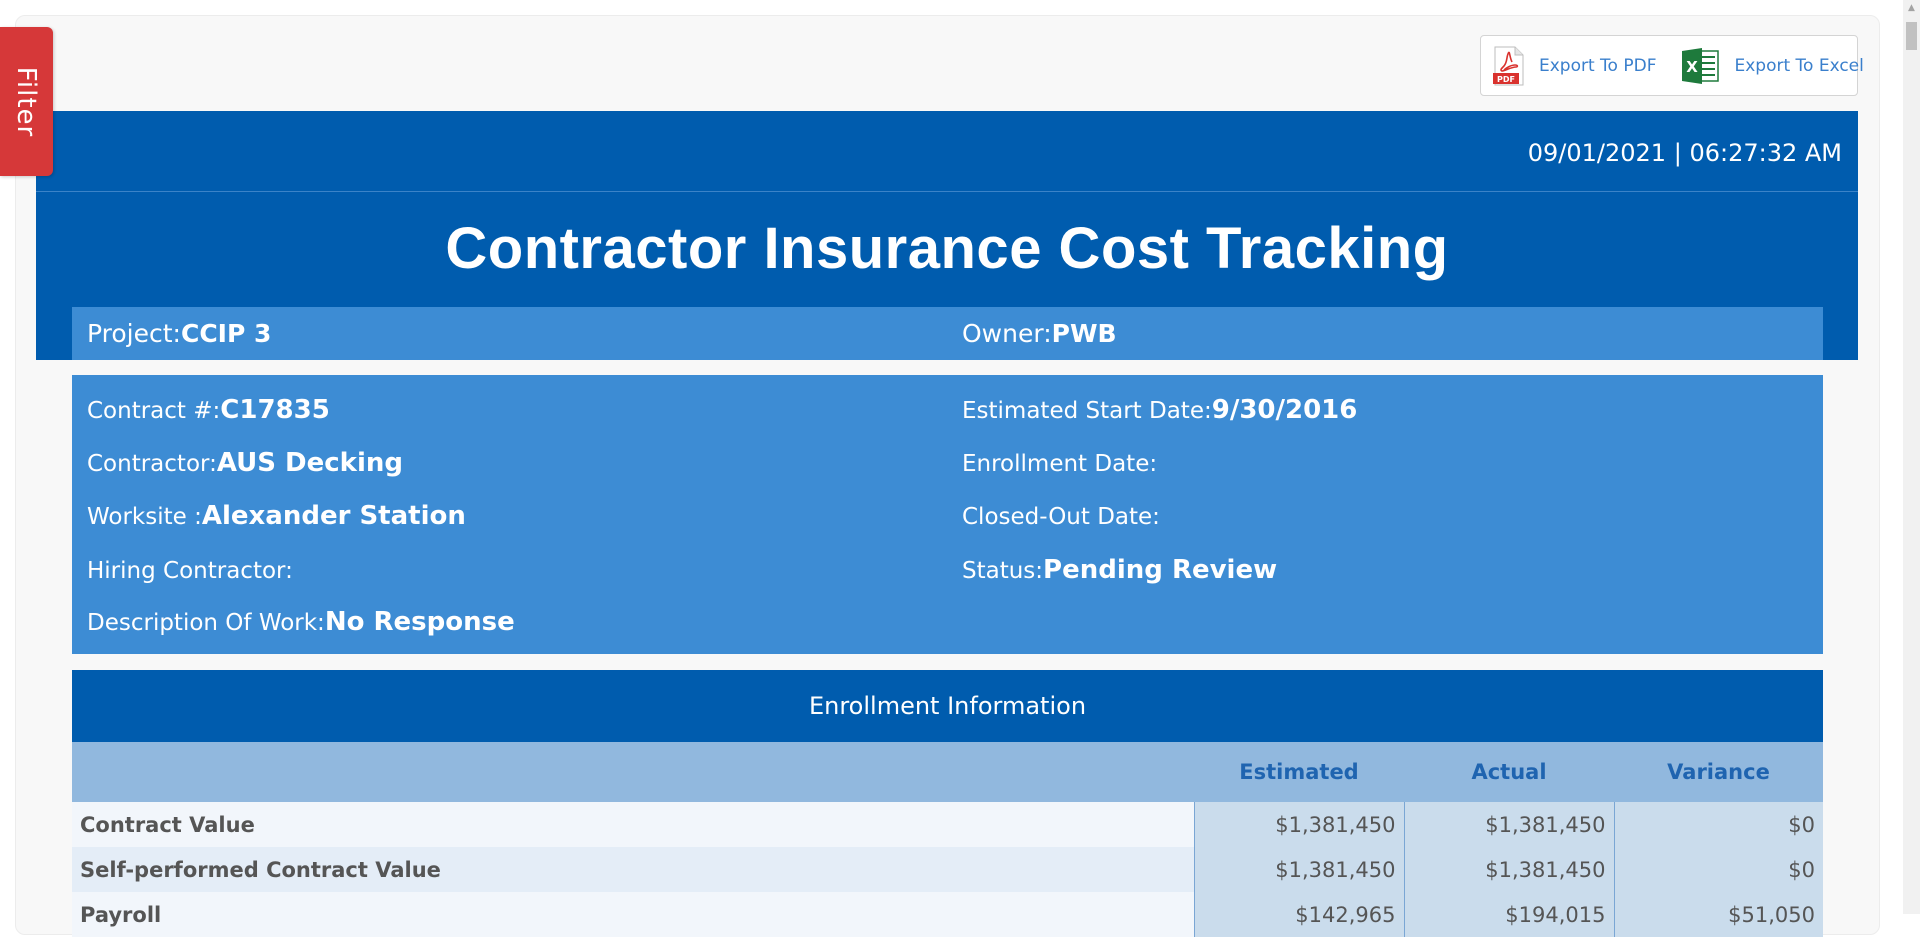 This screenshot has width=1920, height=937. I want to click on filter-tab-label: Filter, so click(26, 101).